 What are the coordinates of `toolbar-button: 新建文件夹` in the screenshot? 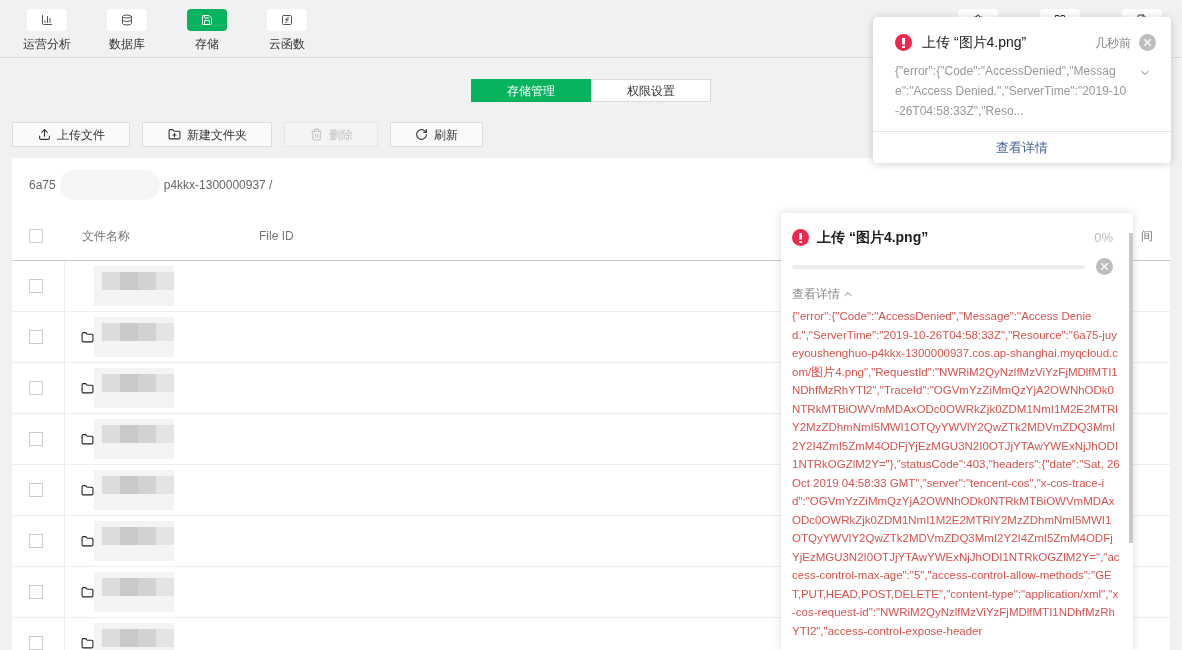 It's located at (207, 134).